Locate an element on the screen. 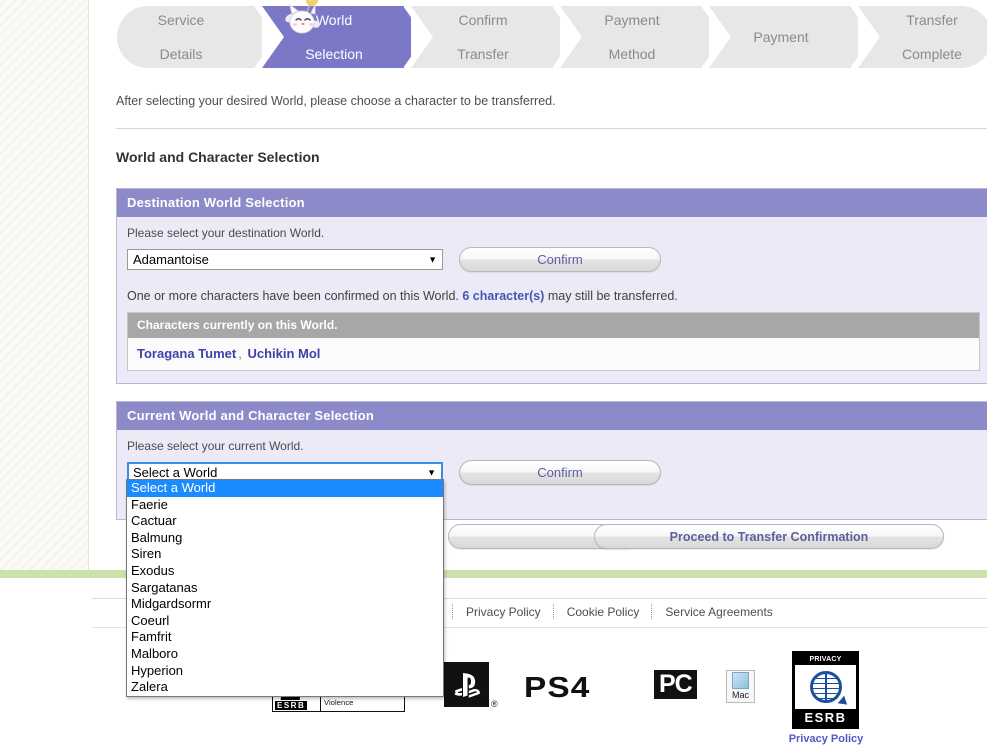 This screenshot has width=987, height=748. dropdown-option: Famfrit is located at coordinates (285, 637).